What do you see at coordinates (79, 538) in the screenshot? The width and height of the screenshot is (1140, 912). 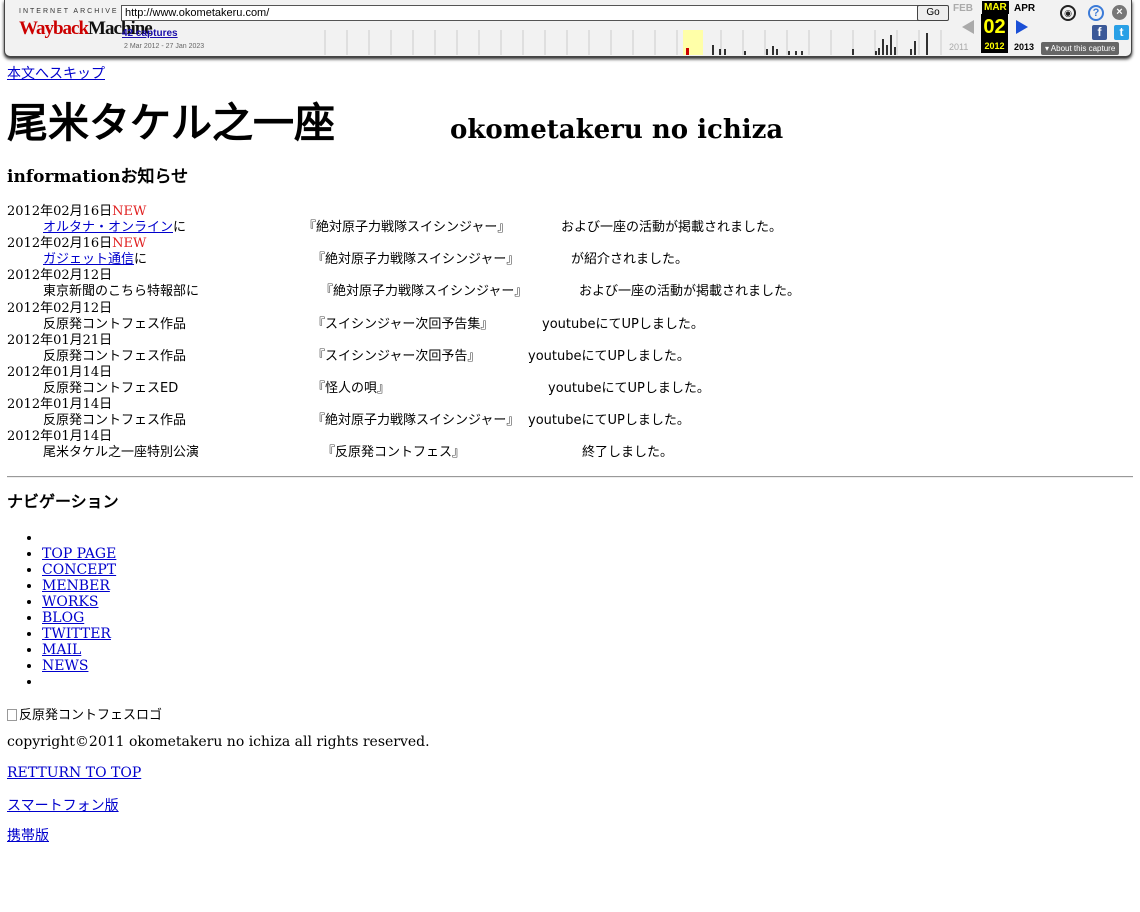 I see `nav-list-item` at bounding box center [79, 538].